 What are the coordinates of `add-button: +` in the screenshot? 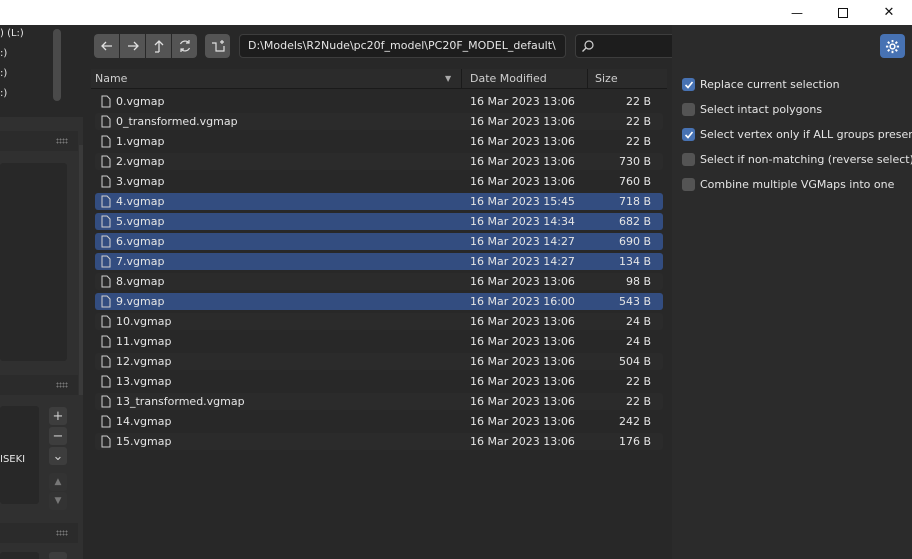 It's located at (58, 416).